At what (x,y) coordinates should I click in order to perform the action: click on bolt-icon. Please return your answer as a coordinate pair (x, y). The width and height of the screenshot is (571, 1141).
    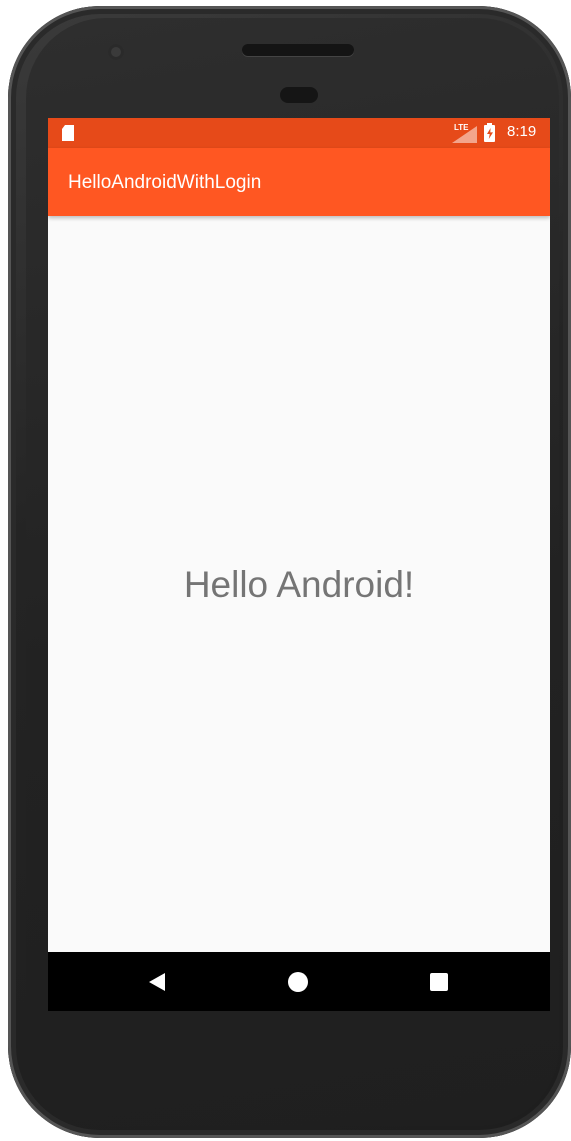
    Looking at the image, I should click on (490, 133).